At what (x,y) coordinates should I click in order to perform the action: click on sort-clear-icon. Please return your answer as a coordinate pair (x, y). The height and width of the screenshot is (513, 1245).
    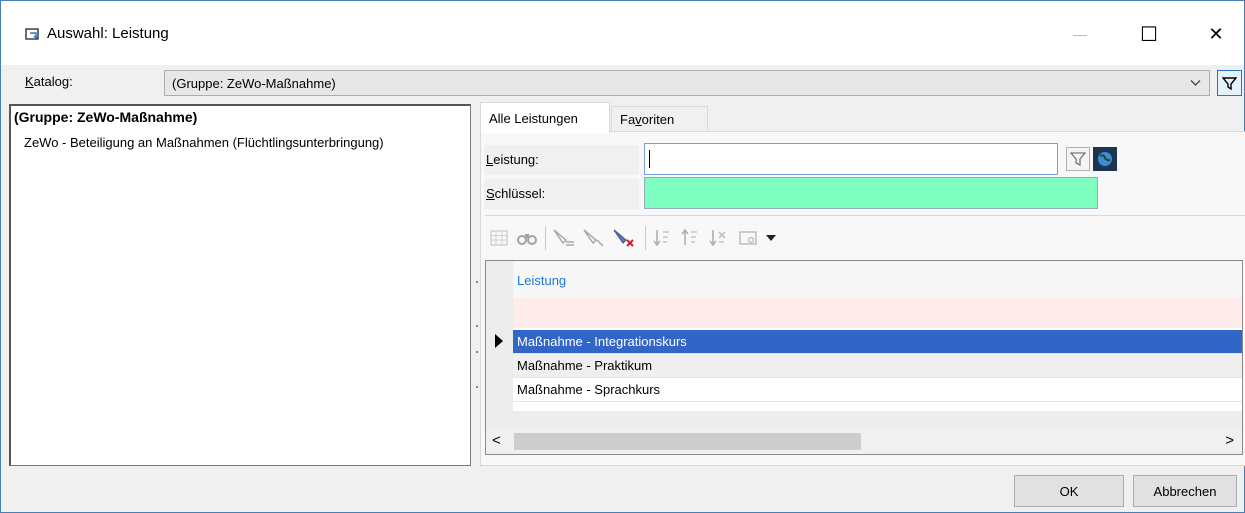
    Looking at the image, I should click on (717, 238).